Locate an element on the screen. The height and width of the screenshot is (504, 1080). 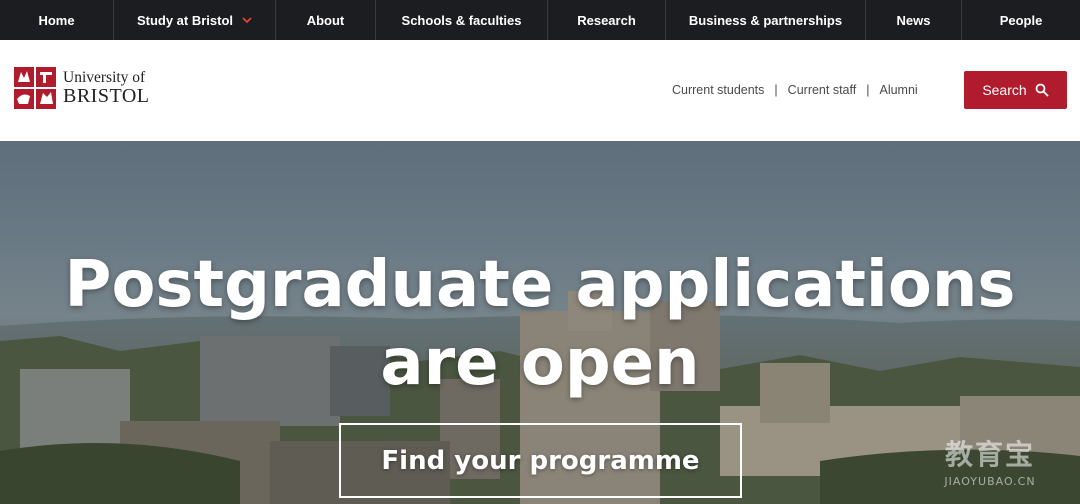
search-button: Search is located at coordinates (1015, 90).